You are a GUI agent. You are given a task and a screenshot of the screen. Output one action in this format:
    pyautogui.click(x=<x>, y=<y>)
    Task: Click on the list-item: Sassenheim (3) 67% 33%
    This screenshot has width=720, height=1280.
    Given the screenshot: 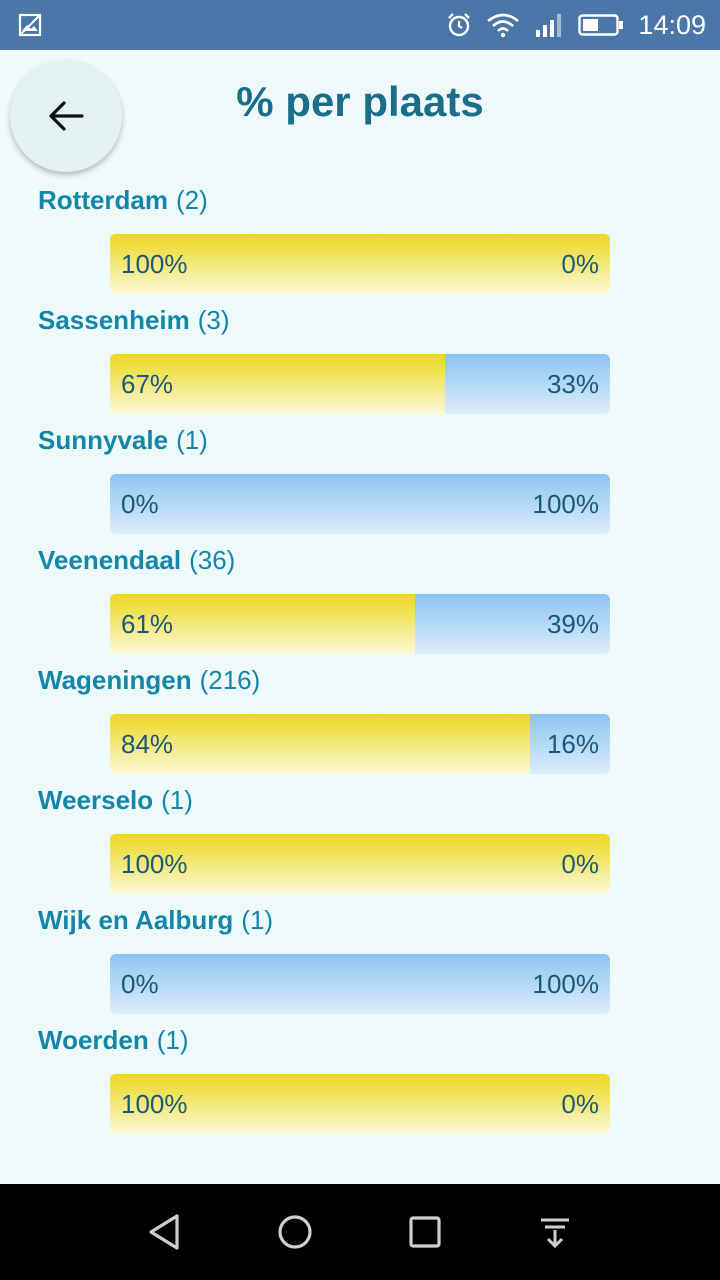 What is the action you would take?
    pyautogui.click(x=360, y=359)
    